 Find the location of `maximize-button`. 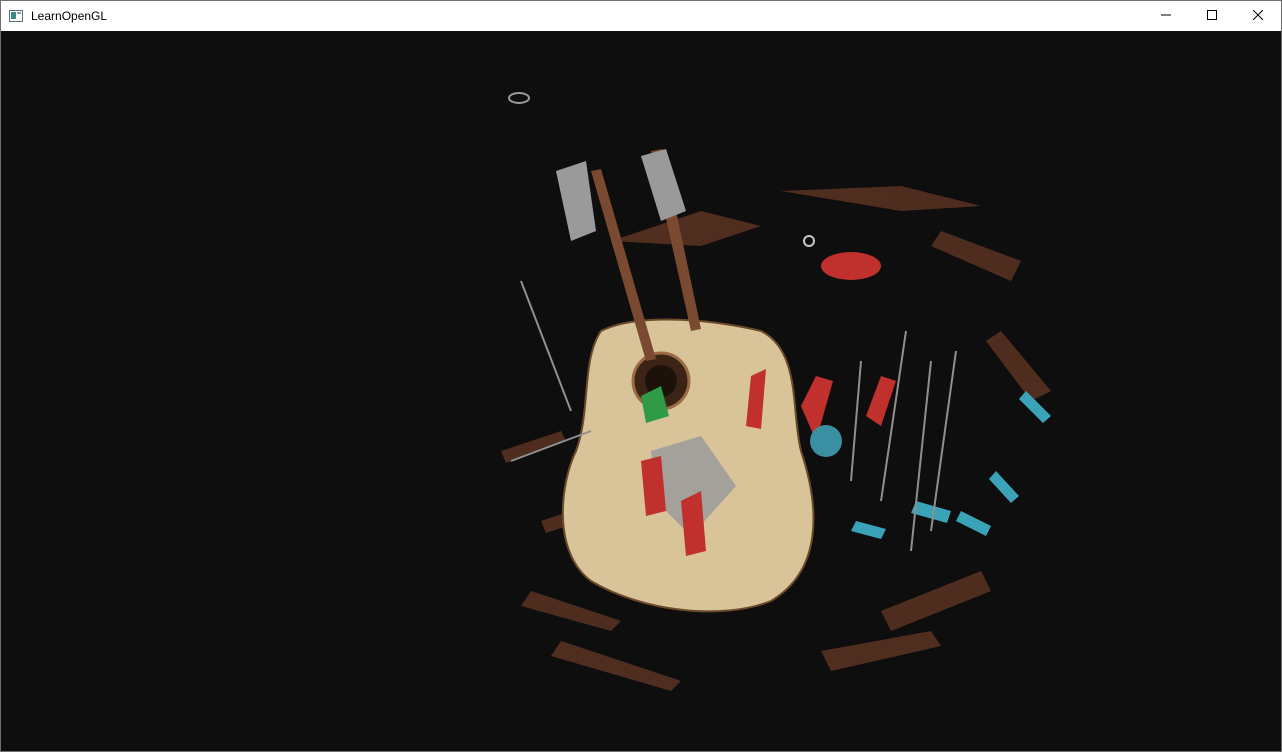

maximize-button is located at coordinates (1212, 16).